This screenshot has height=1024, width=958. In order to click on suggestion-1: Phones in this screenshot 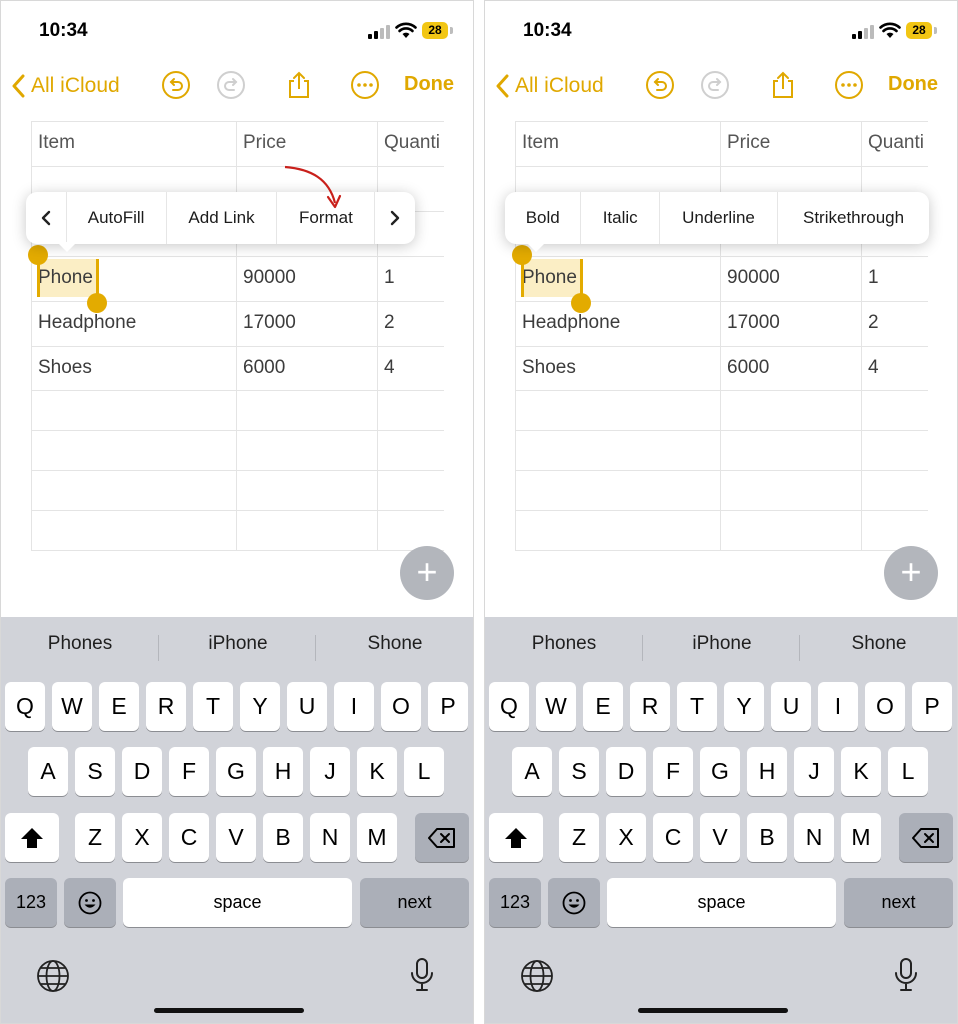, I will do `click(564, 644)`.